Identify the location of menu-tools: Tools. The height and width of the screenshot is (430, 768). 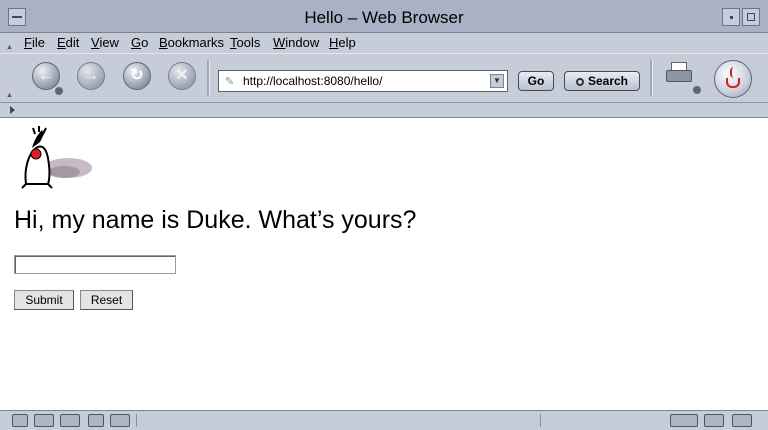
(245, 42).